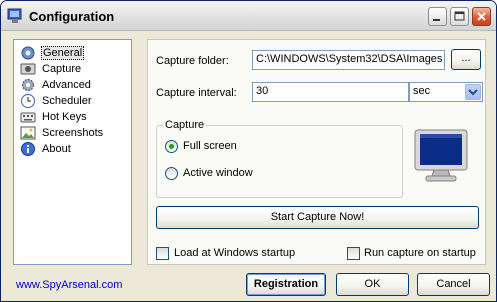 This screenshot has height=302, width=497. I want to click on nav-item-label: Scheduler, so click(67, 101).